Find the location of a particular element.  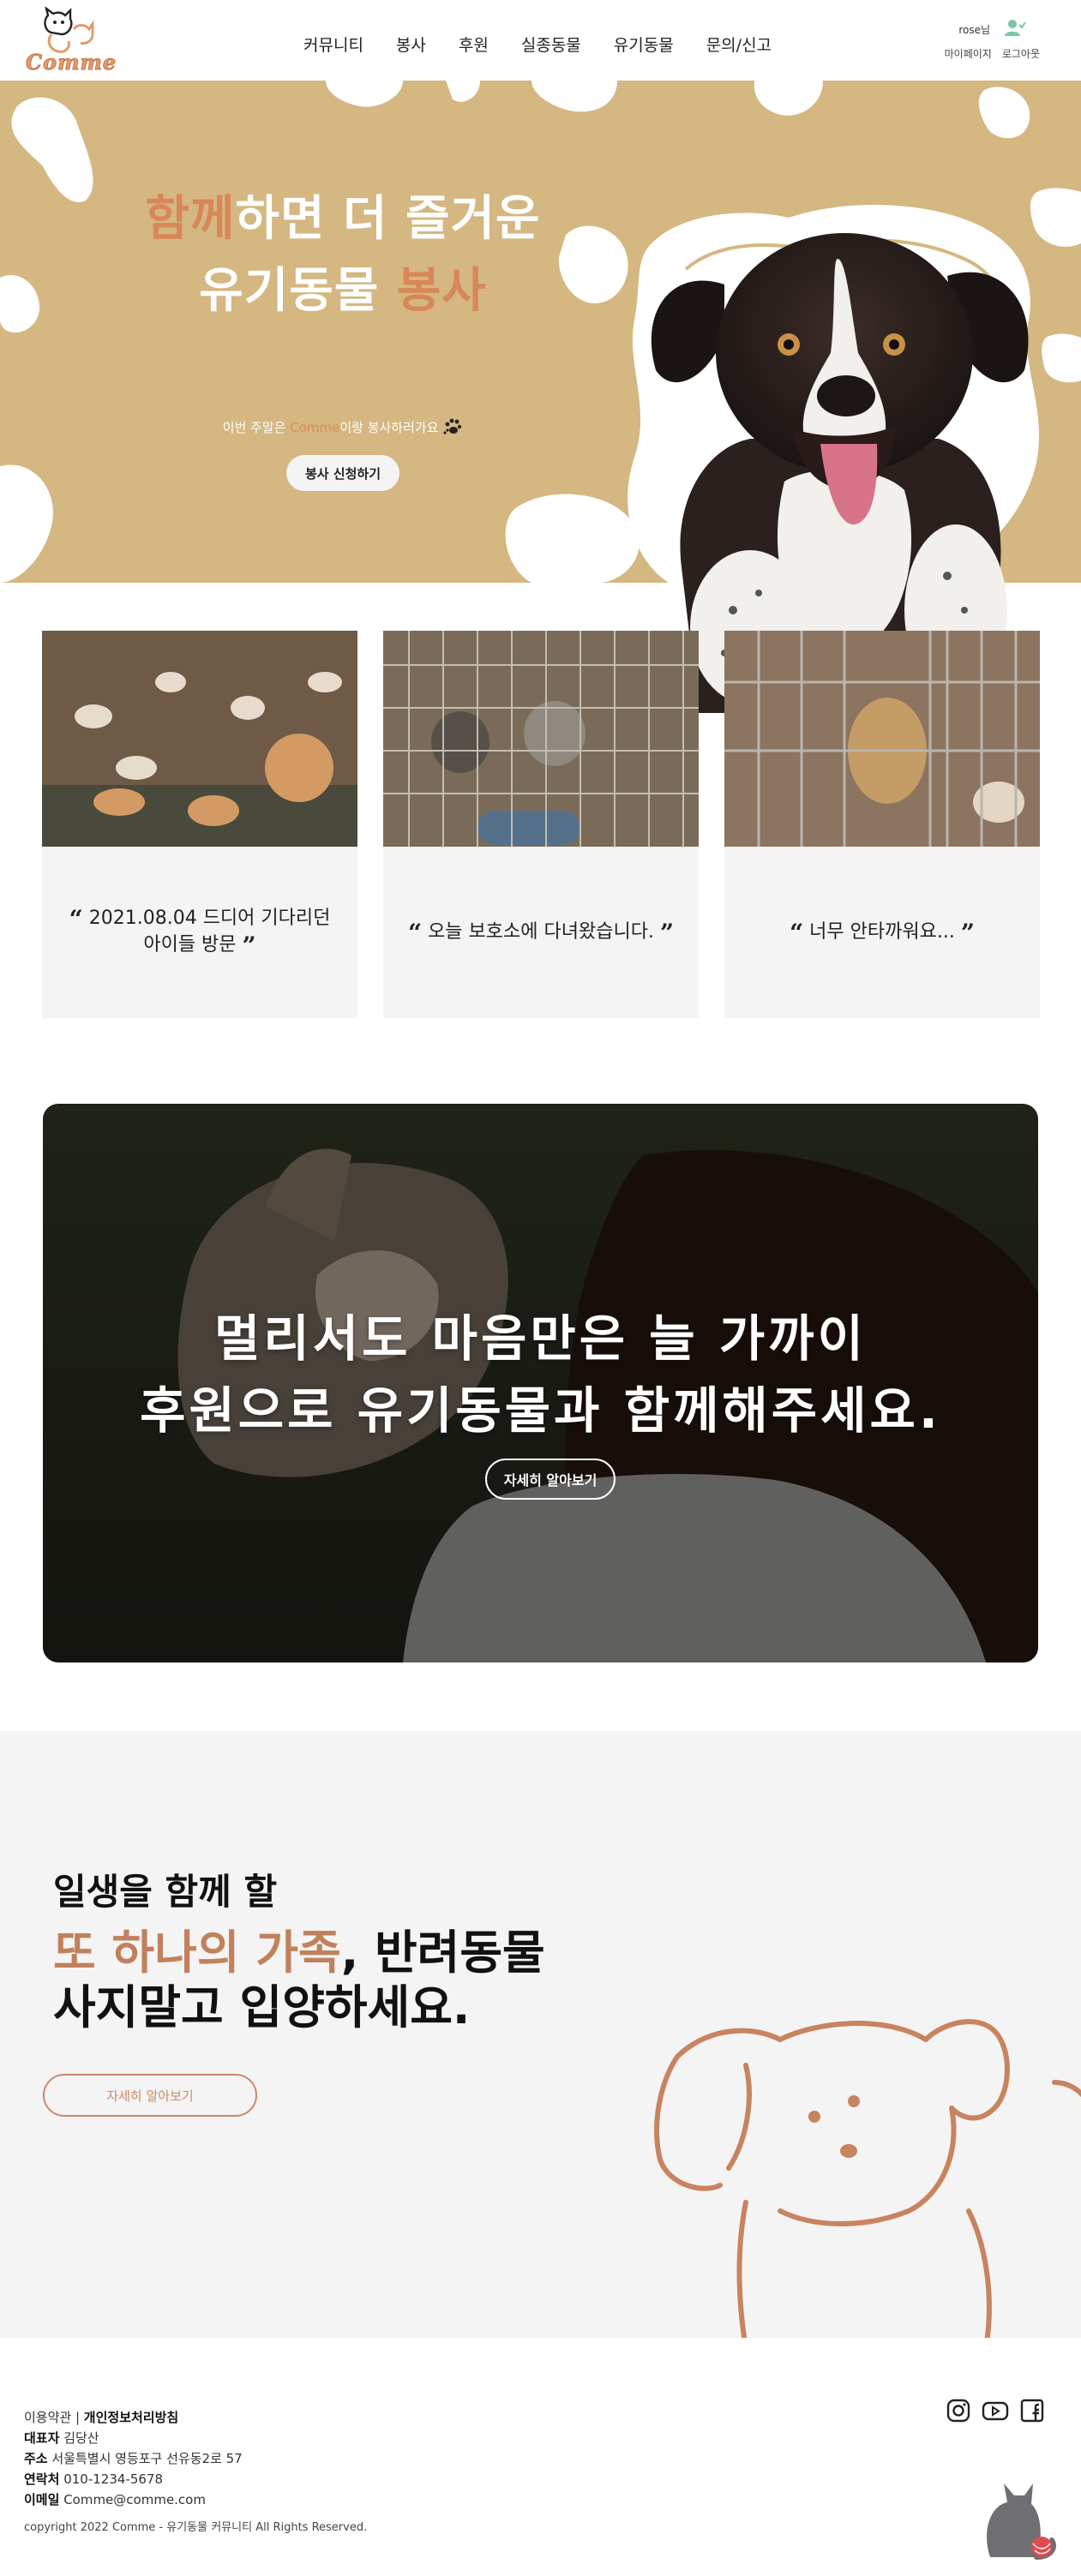

footer-address: 주소 서울특별시 영등포구 선유동2로 57 is located at coordinates (133, 2458).